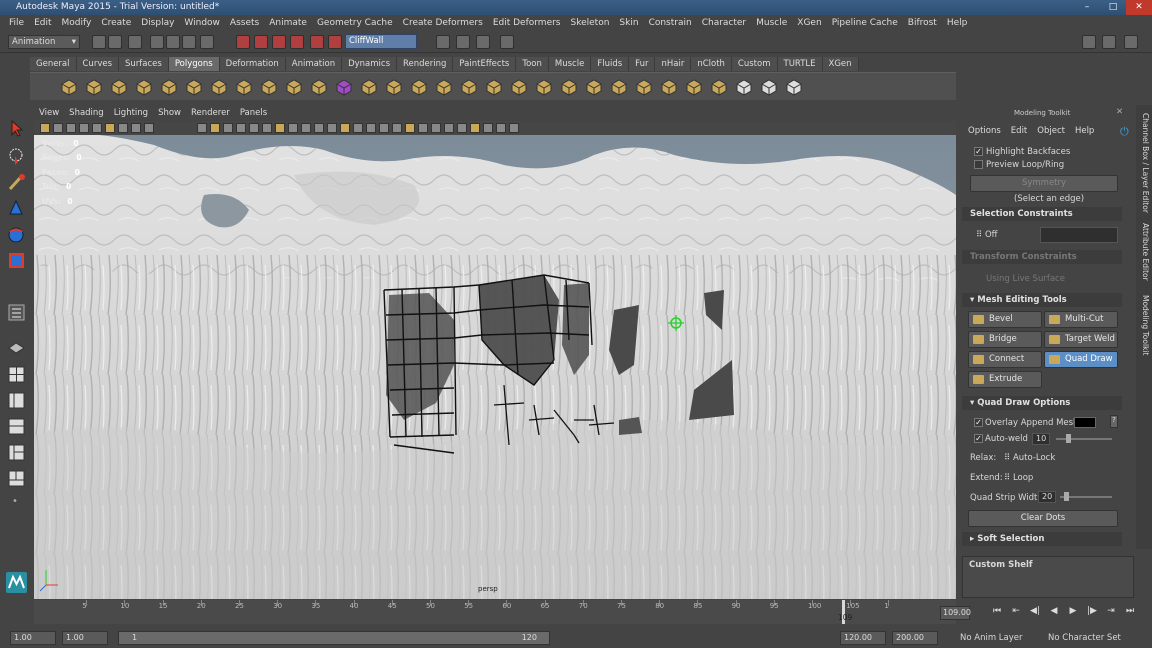 The width and height of the screenshot is (1152, 648). I want to click on maya-logo-icon, so click(16, 582).